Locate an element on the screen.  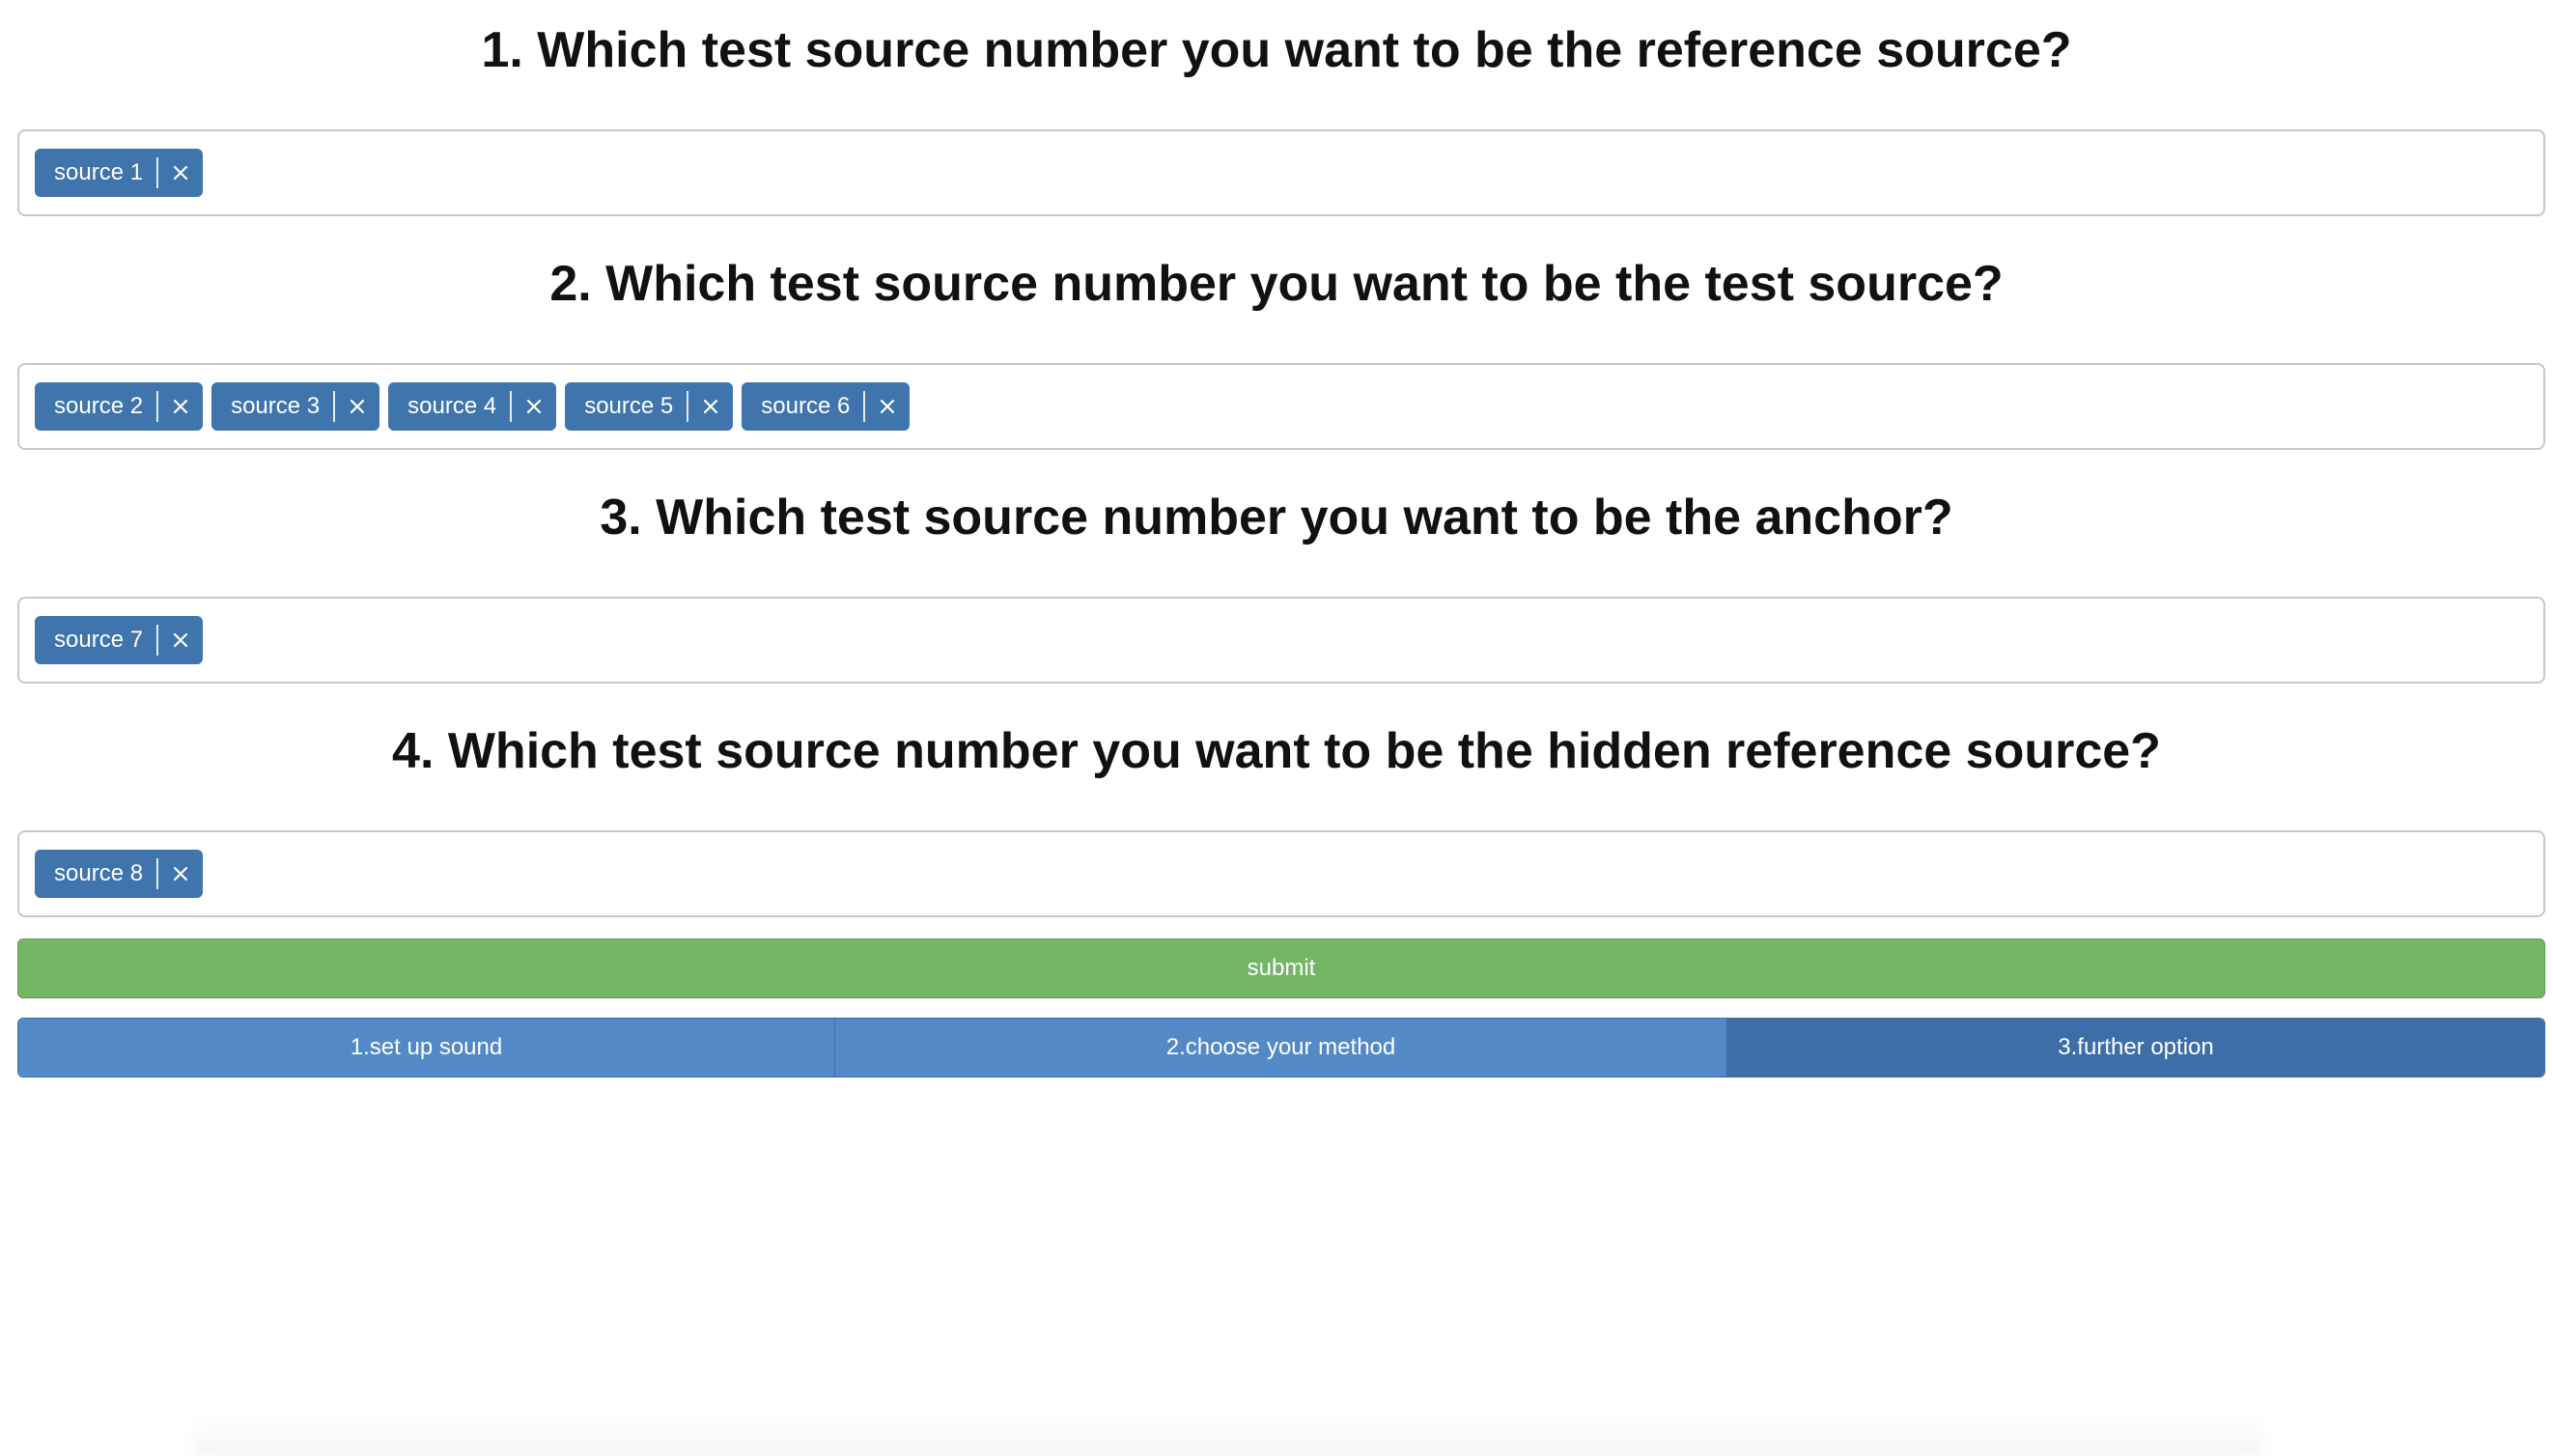
tag-source-5: source 5 is located at coordinates (649, 407).